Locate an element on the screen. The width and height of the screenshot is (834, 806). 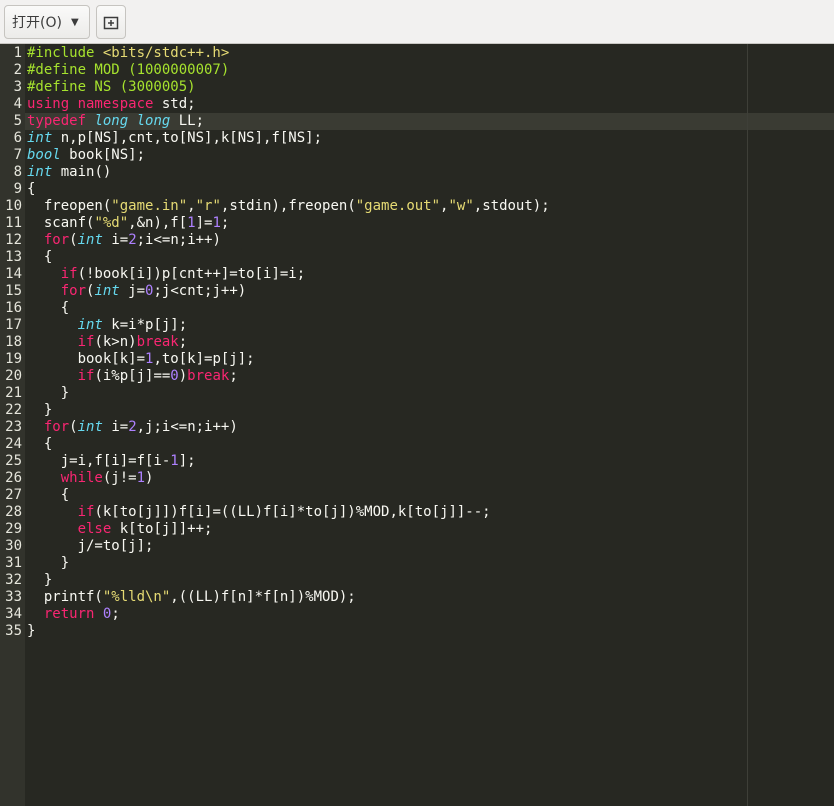
code-token: printf( is located at coordinates (65, 597).